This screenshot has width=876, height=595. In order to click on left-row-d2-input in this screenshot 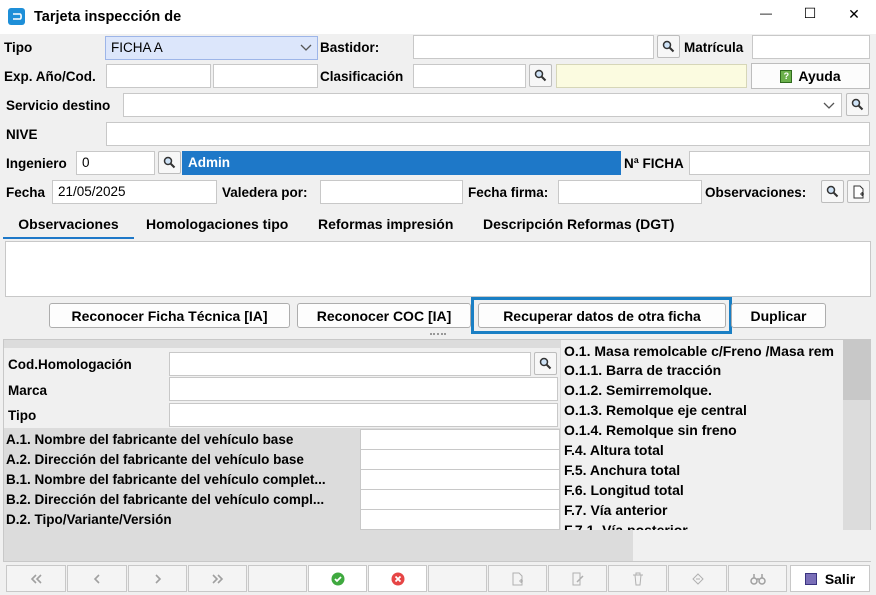, I will do `click(460, 519)`.